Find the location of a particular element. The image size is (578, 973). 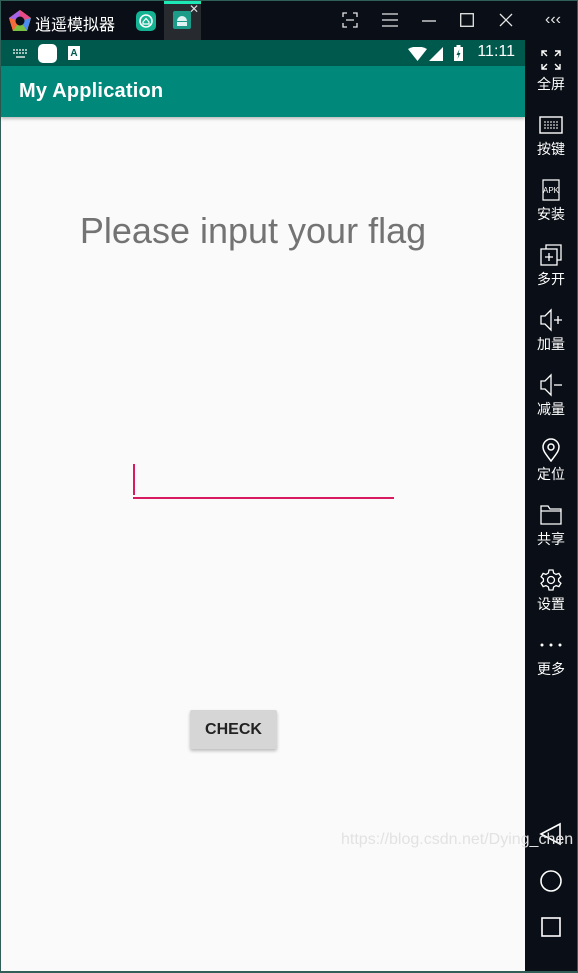

flag-input is located at coordinates (263, 480).